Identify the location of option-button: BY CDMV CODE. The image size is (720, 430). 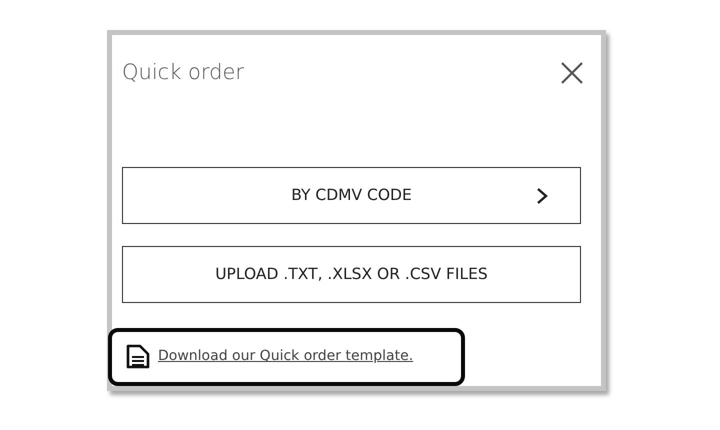
(351, 195).